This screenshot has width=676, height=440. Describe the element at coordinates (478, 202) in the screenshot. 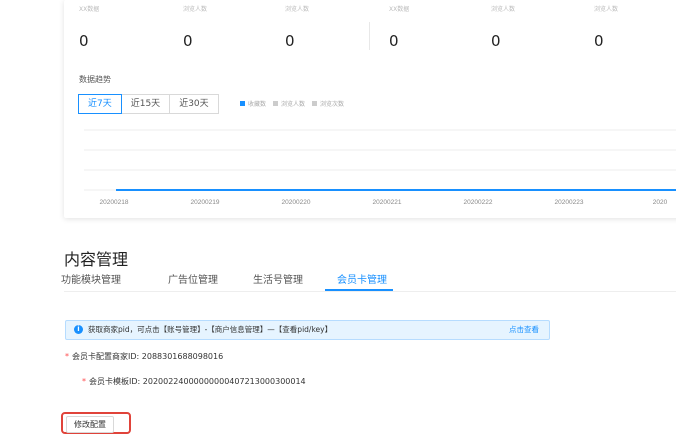

I see `x-tick-label: 20200222` at that location.